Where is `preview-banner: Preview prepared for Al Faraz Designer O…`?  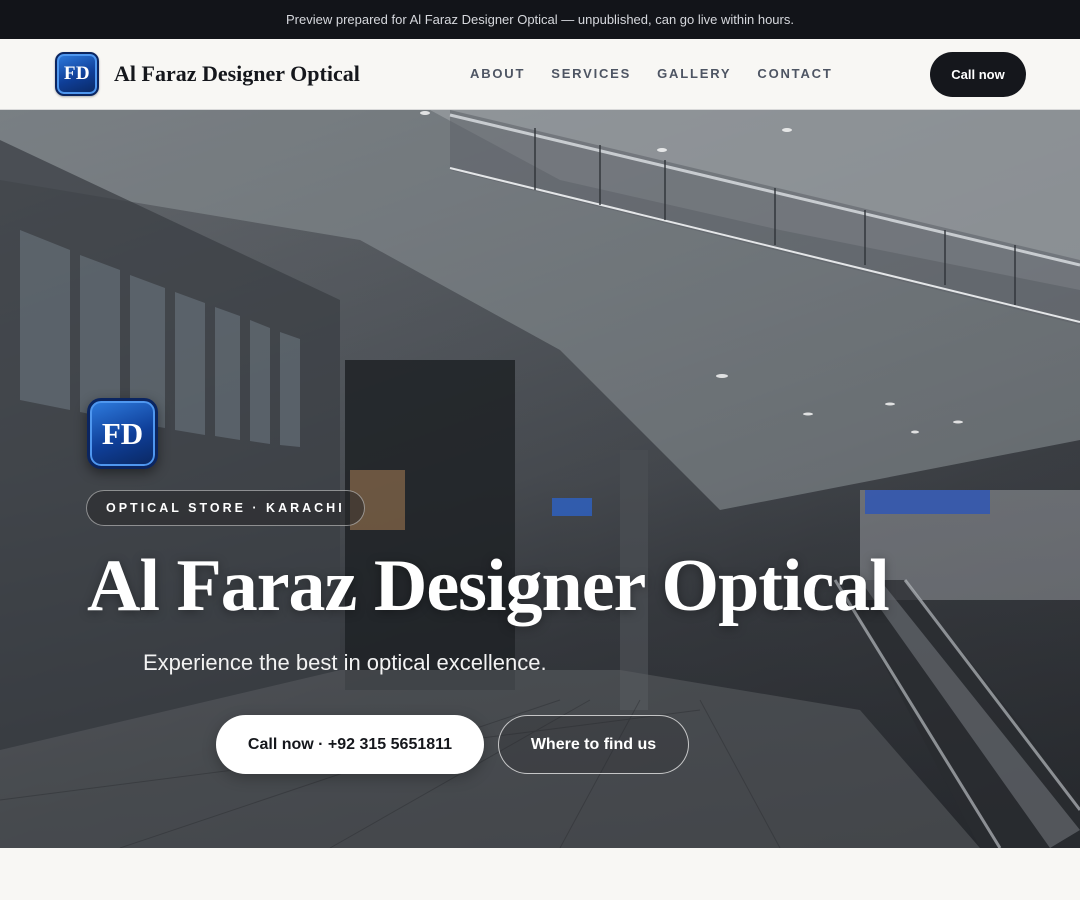 preview-banner: Preview prepared for Al Faraz Designer O… is located at coordinates (540, 19).